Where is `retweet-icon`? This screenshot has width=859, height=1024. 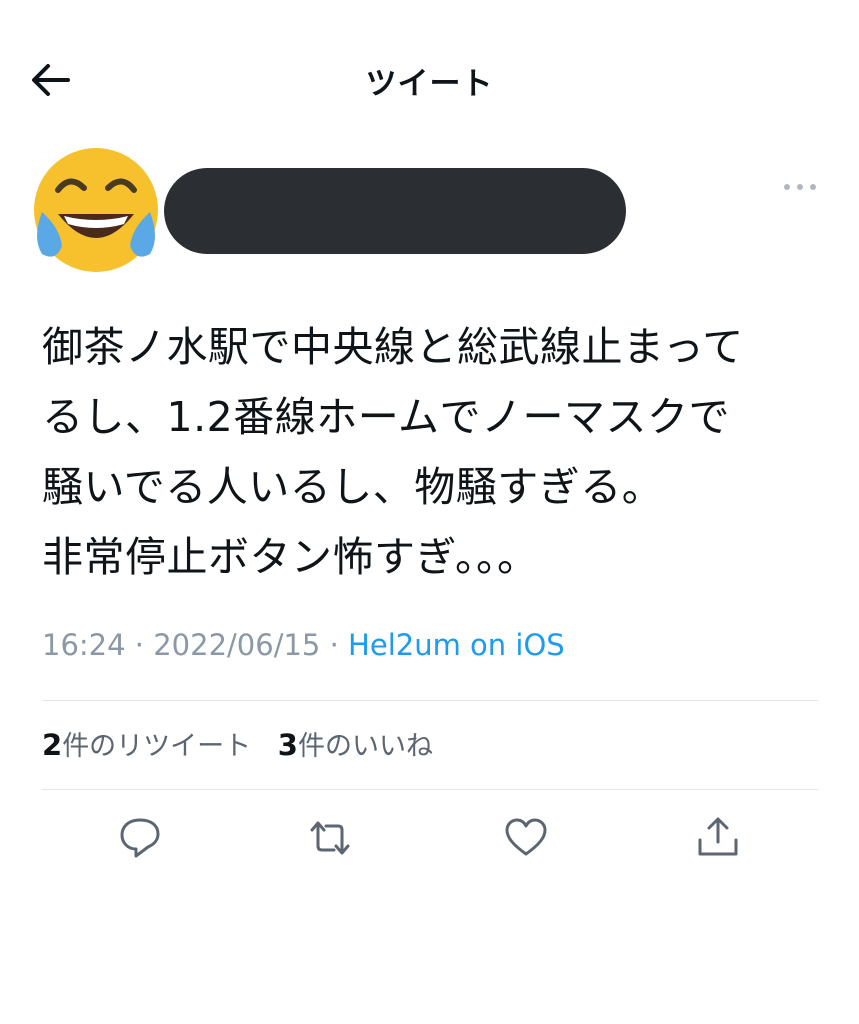 retweet-icon is located at coordinates (330, 838).